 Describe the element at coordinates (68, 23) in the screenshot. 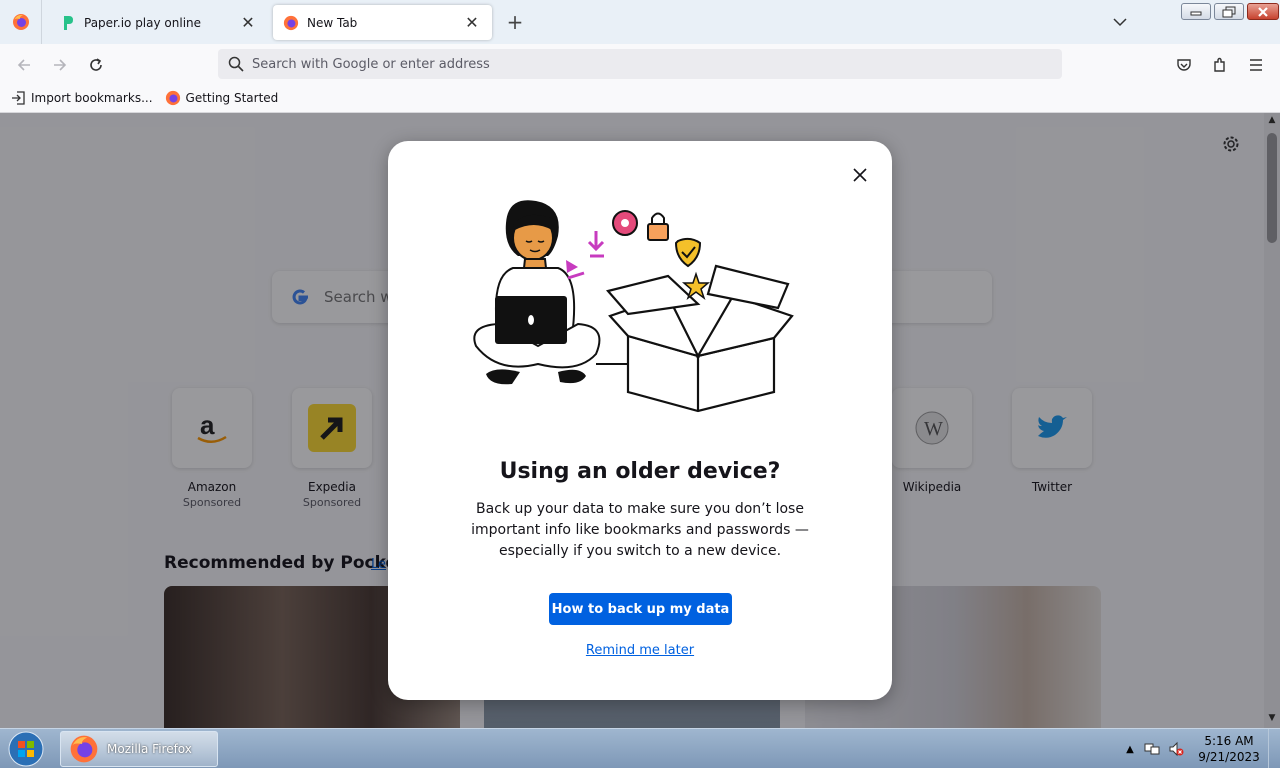

I see `paperio-icon` at that location.